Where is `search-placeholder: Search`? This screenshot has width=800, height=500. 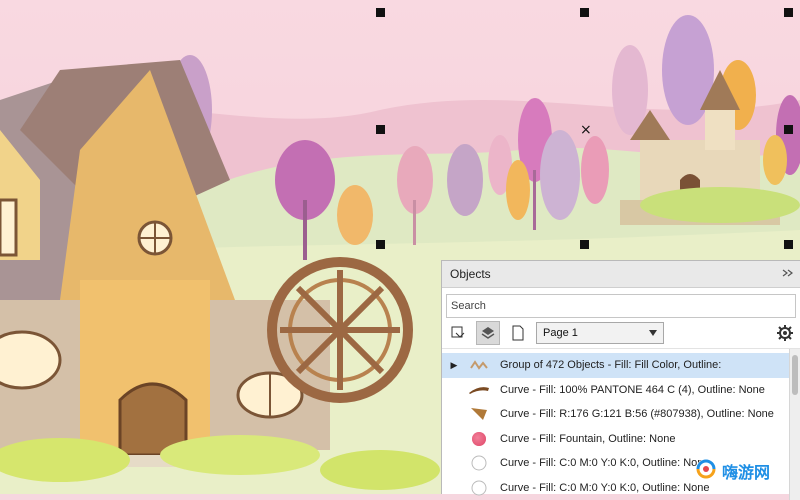
search-placeholder: Search is located at coordinates (468, 306).